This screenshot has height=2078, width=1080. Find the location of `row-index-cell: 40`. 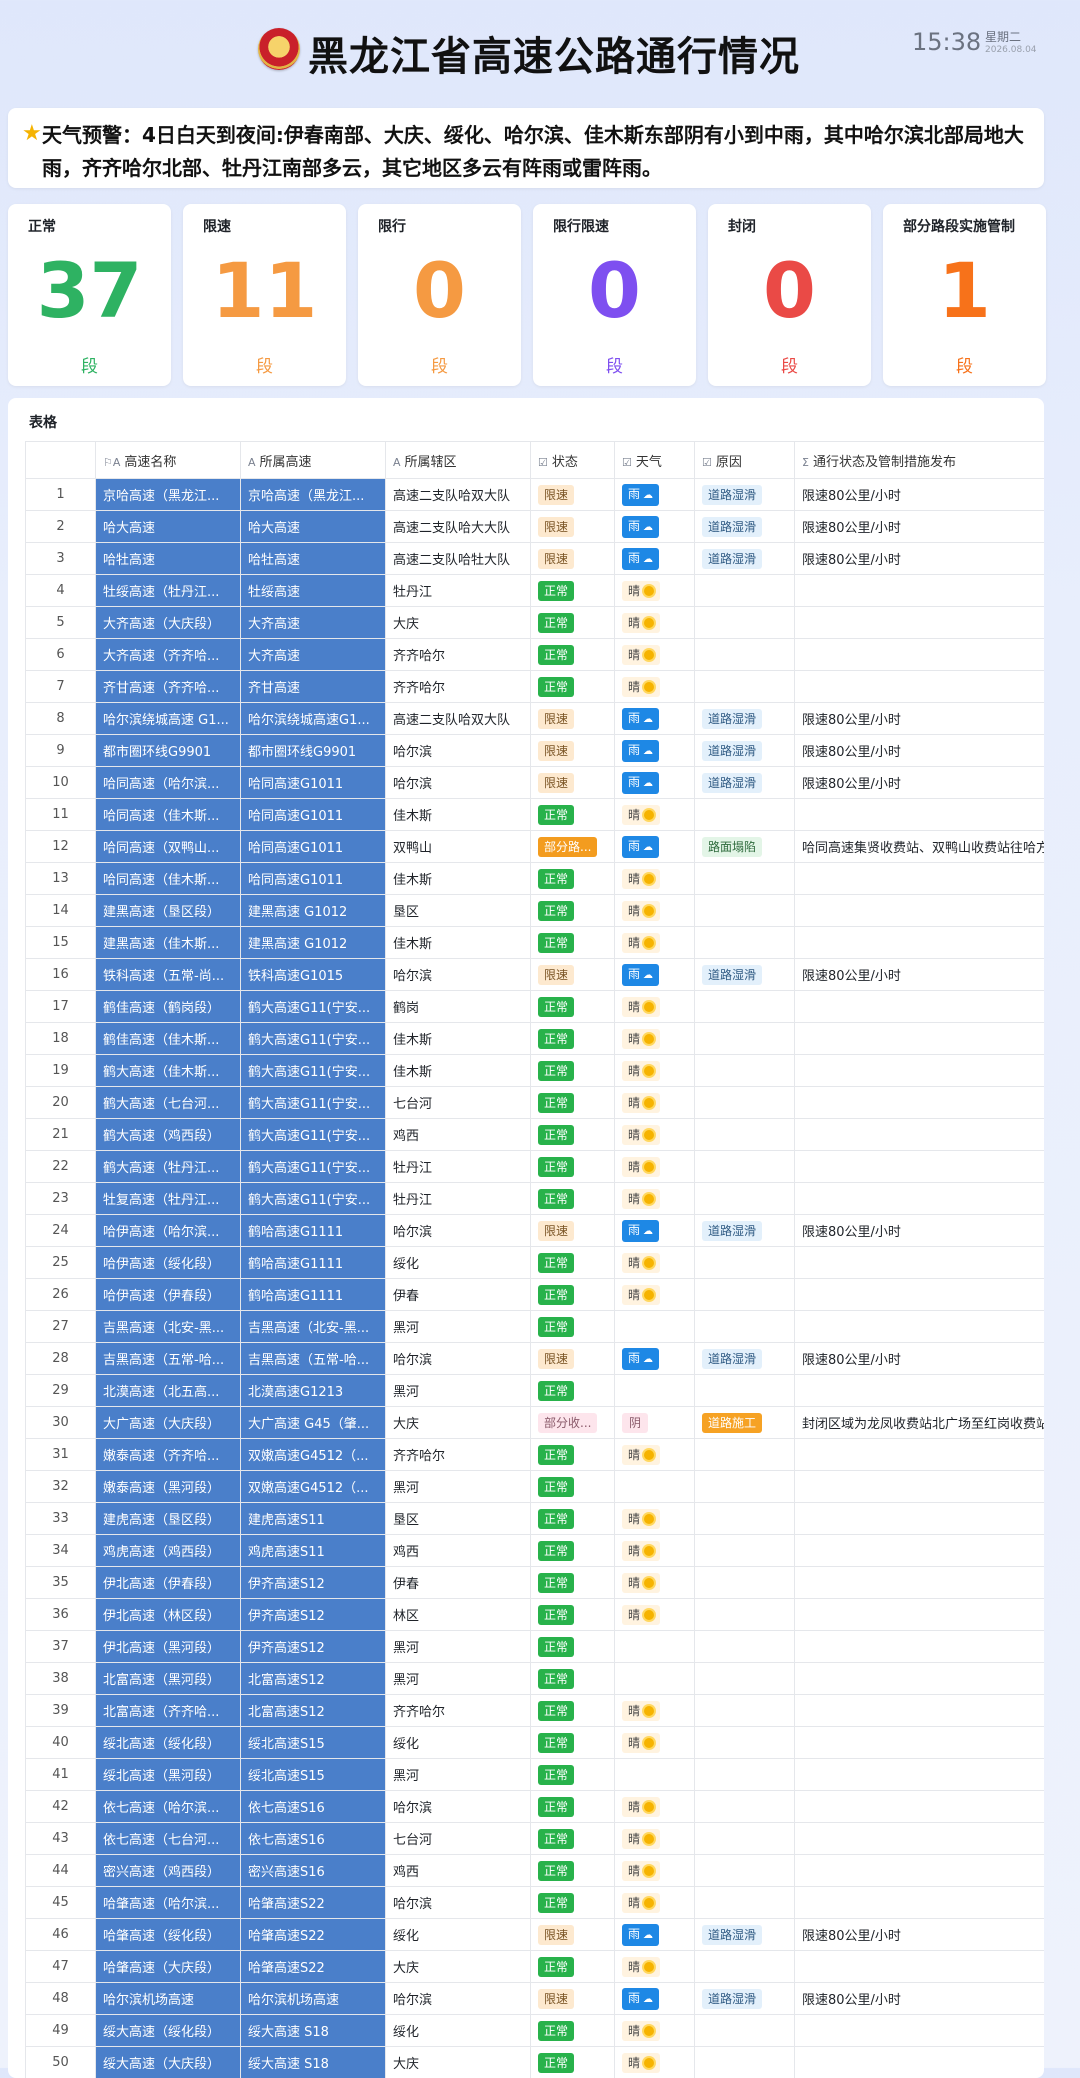

row-index-cell: 40 is located at coordinates (61, 1743).